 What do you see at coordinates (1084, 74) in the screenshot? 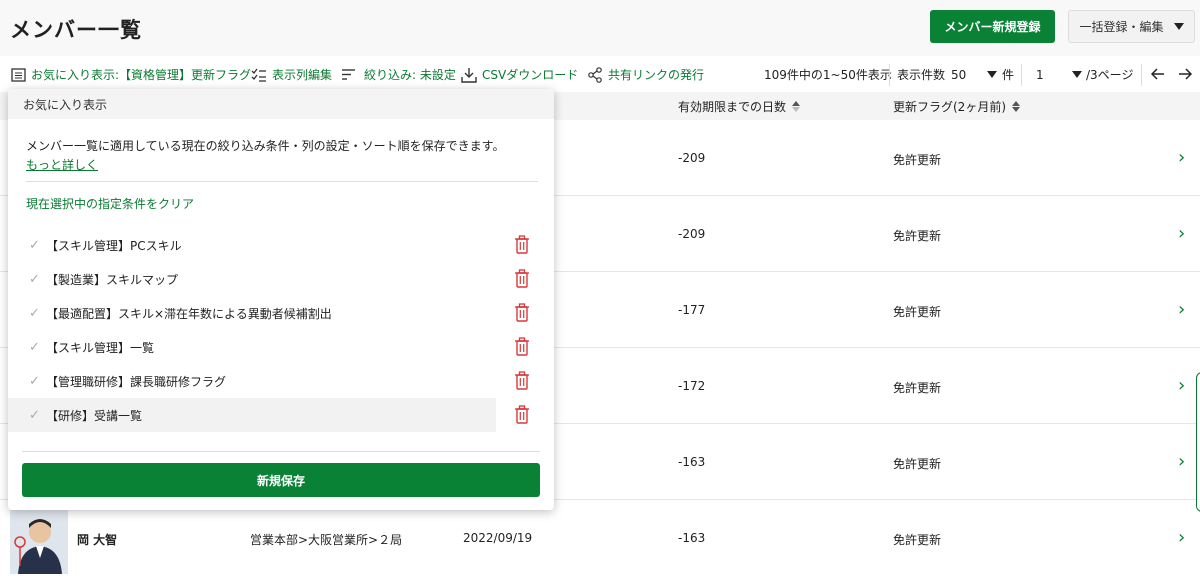
I see `page-select: 1 /3ページ` at bounding box center [1084, 74].